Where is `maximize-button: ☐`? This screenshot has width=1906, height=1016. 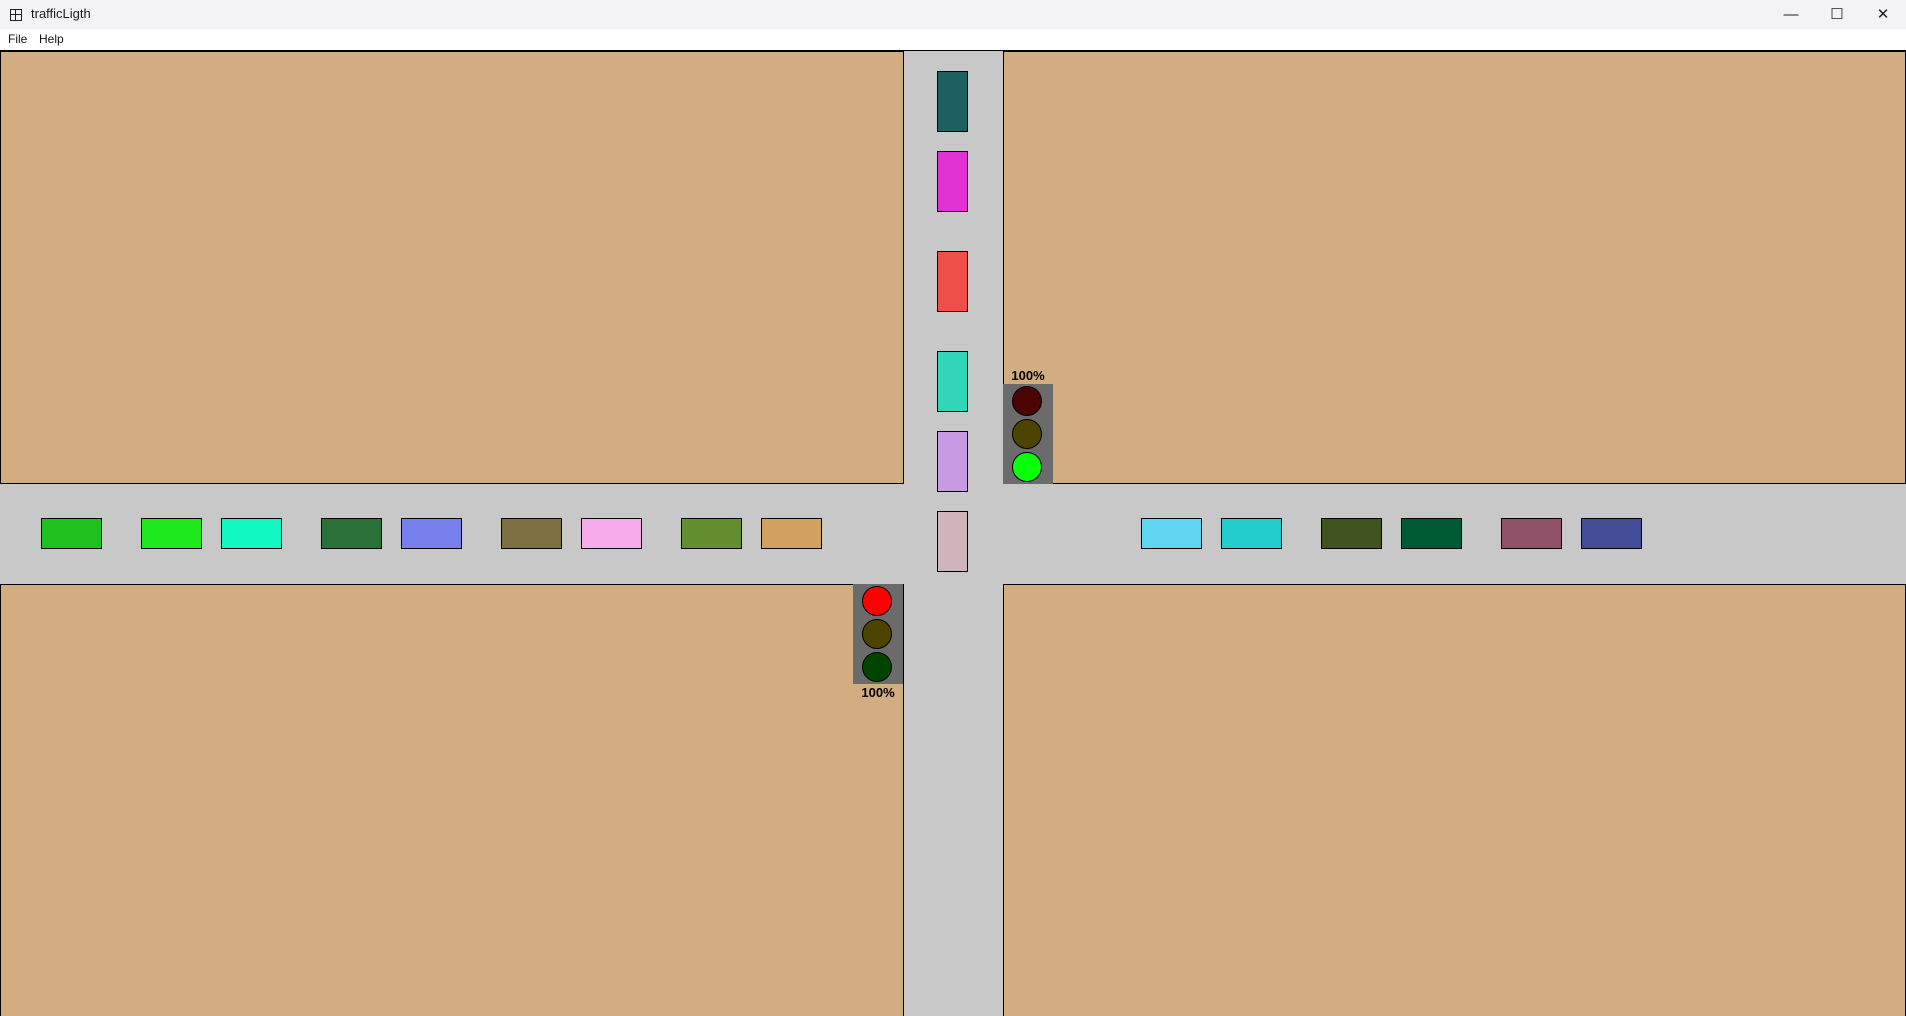 maximize-button: ☐ is located at coordinates (1837, 14).